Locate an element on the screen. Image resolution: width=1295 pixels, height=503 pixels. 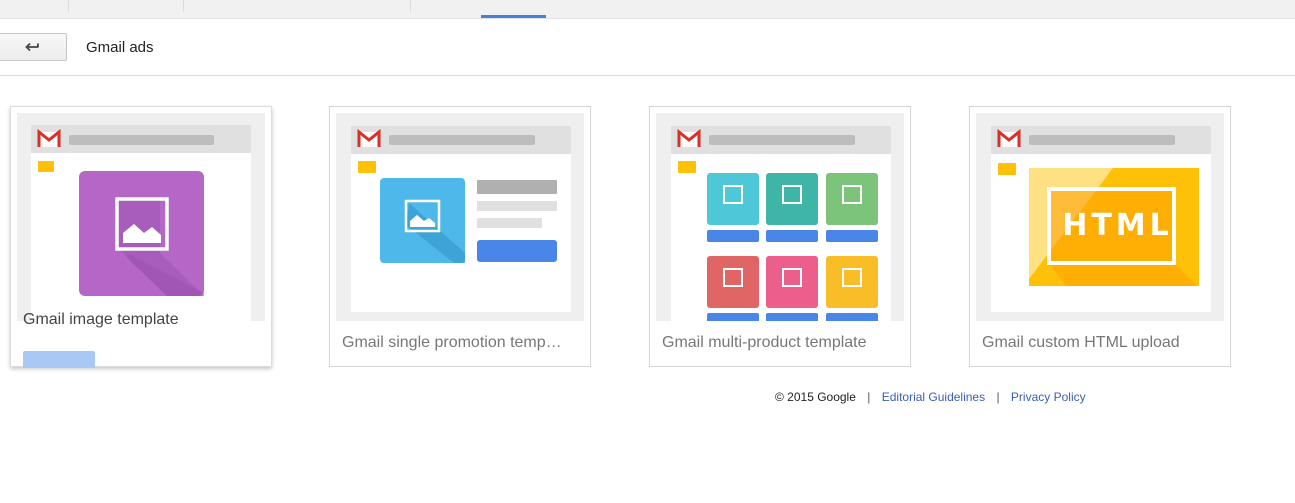
page-header: Gmail ads is located at coordinates (647, 47).